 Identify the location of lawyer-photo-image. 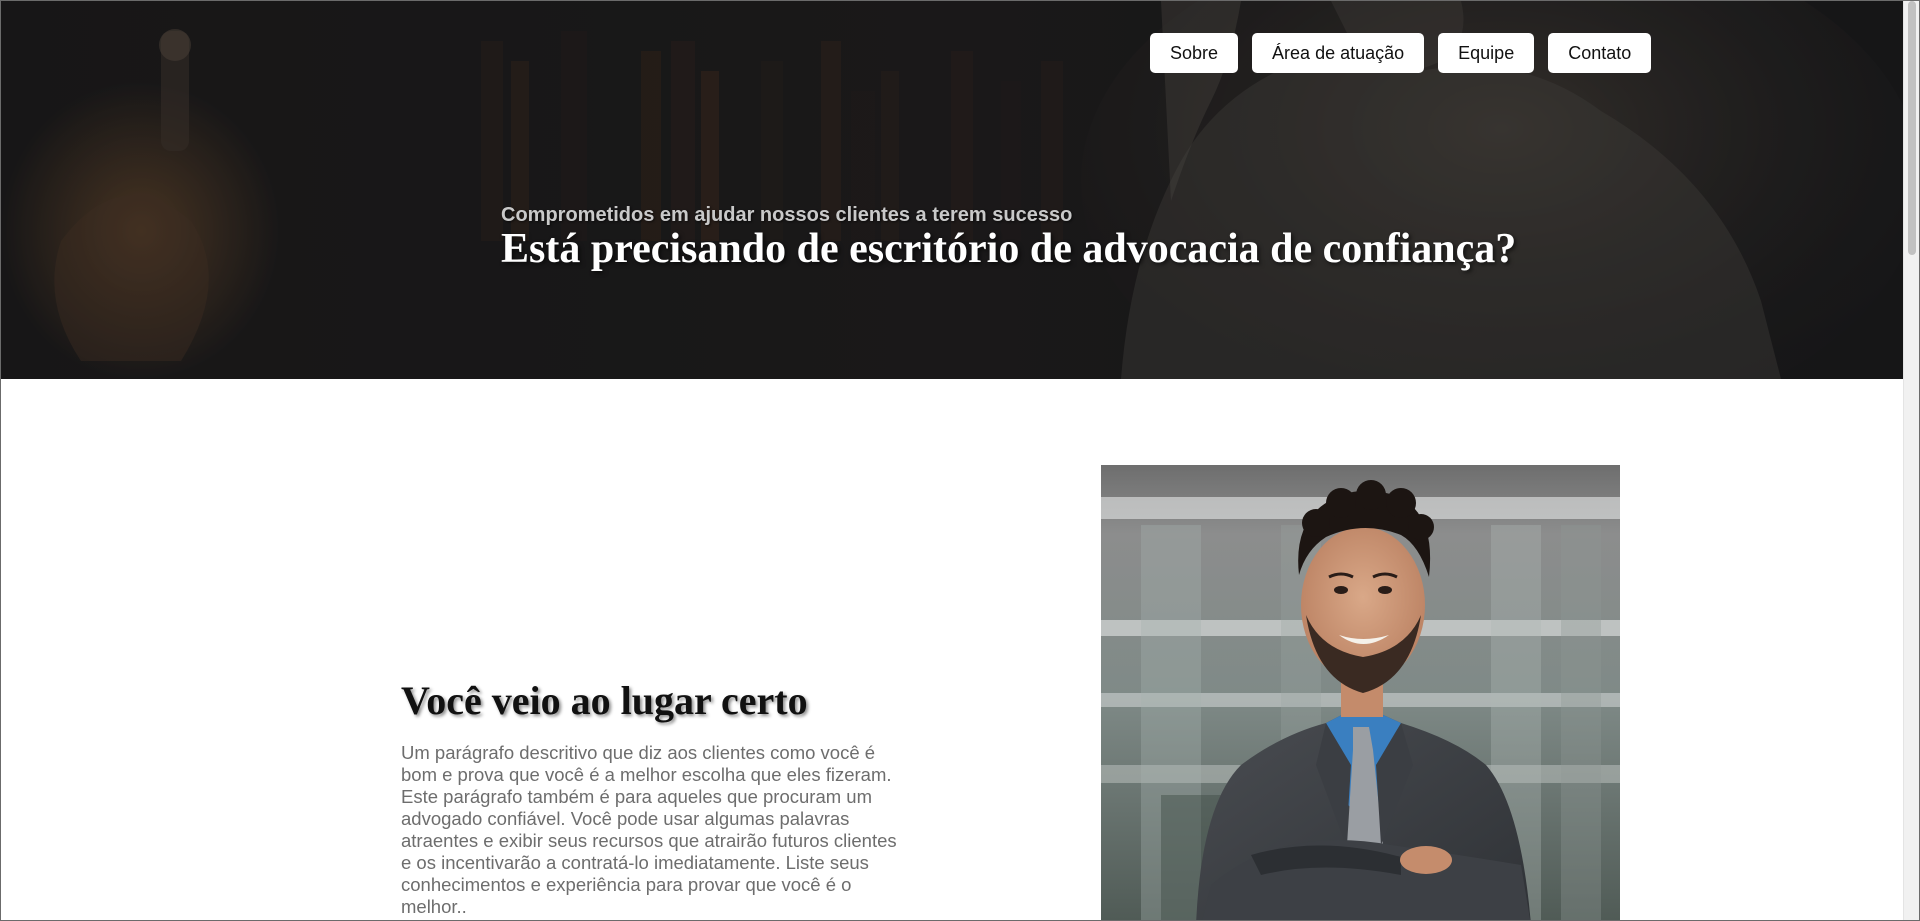
(1360, 692).